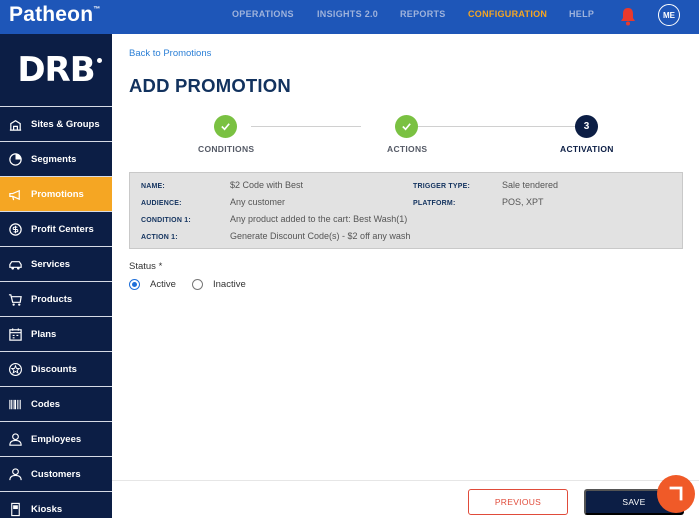 The image size is (699, 526). I want to click on calendar-icon, so click(15, 334).